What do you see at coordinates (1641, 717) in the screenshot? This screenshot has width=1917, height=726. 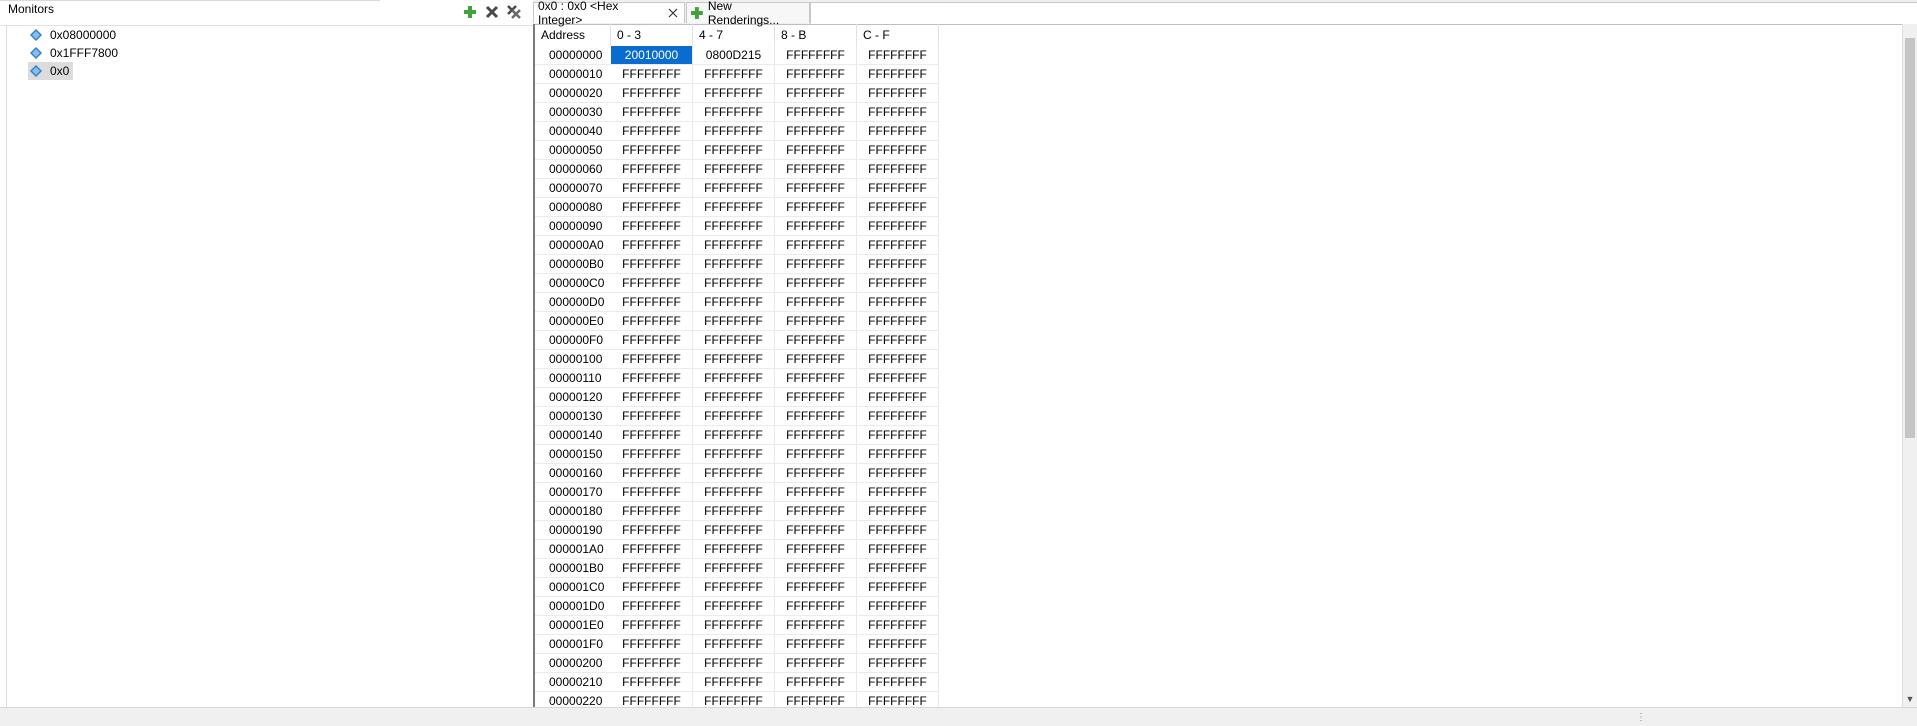 I see `resize-grip-icon: ⋮` at bounding box center [1641, 717].